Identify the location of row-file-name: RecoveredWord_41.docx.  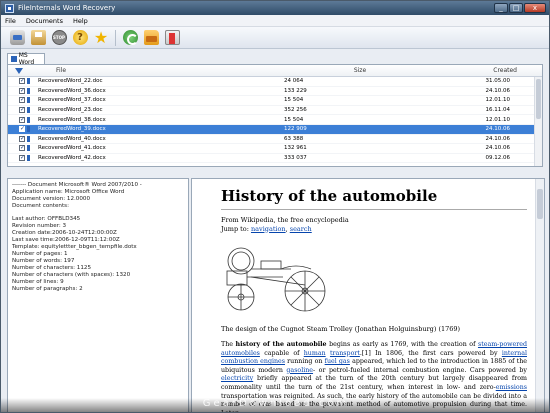
(72, 148).